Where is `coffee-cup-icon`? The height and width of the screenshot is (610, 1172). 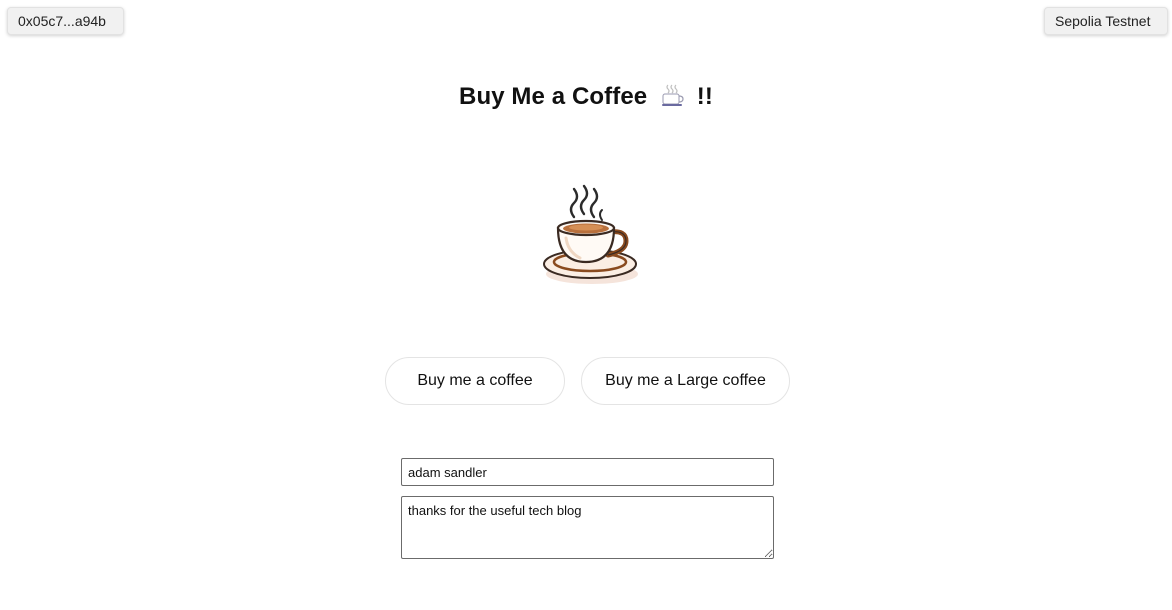 coffee-cup-icon is located at coordinates (590, 235).